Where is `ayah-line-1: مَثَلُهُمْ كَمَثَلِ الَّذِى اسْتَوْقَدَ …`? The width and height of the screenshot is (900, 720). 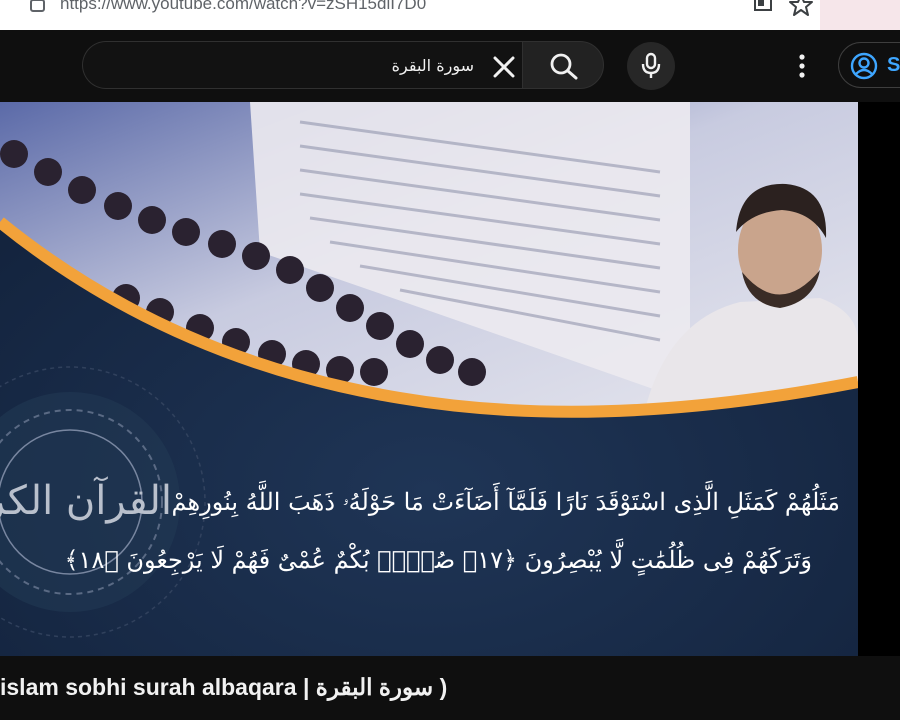
ayah-line-1: مَثَلُهُمْ كَمَثَلِ الَّذِى اسْتَوْقَدَ … is located at coordinates (505, 502).